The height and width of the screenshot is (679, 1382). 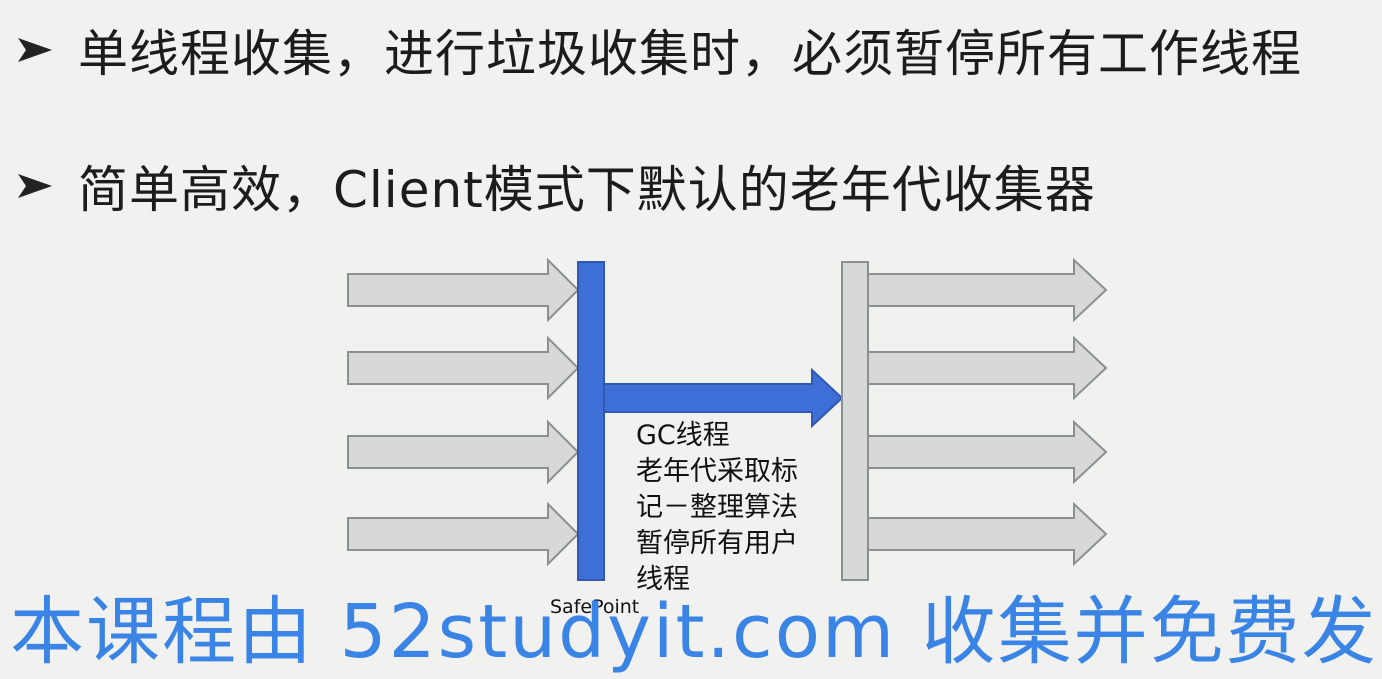 What do you see at coordinates (591, 421) in the screenshot?
I see `gc-safepoint-bar` at bounding box center [591, 421].